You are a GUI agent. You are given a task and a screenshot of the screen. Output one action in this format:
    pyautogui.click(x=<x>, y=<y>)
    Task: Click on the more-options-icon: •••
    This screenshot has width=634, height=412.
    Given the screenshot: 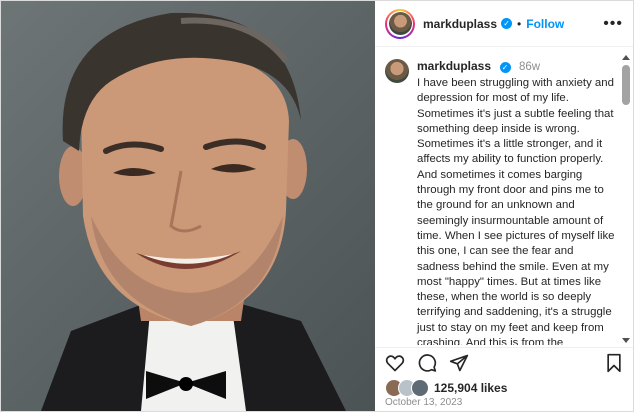 What is the action you would take?
    pyautogui.click(x=613, y=24)
    